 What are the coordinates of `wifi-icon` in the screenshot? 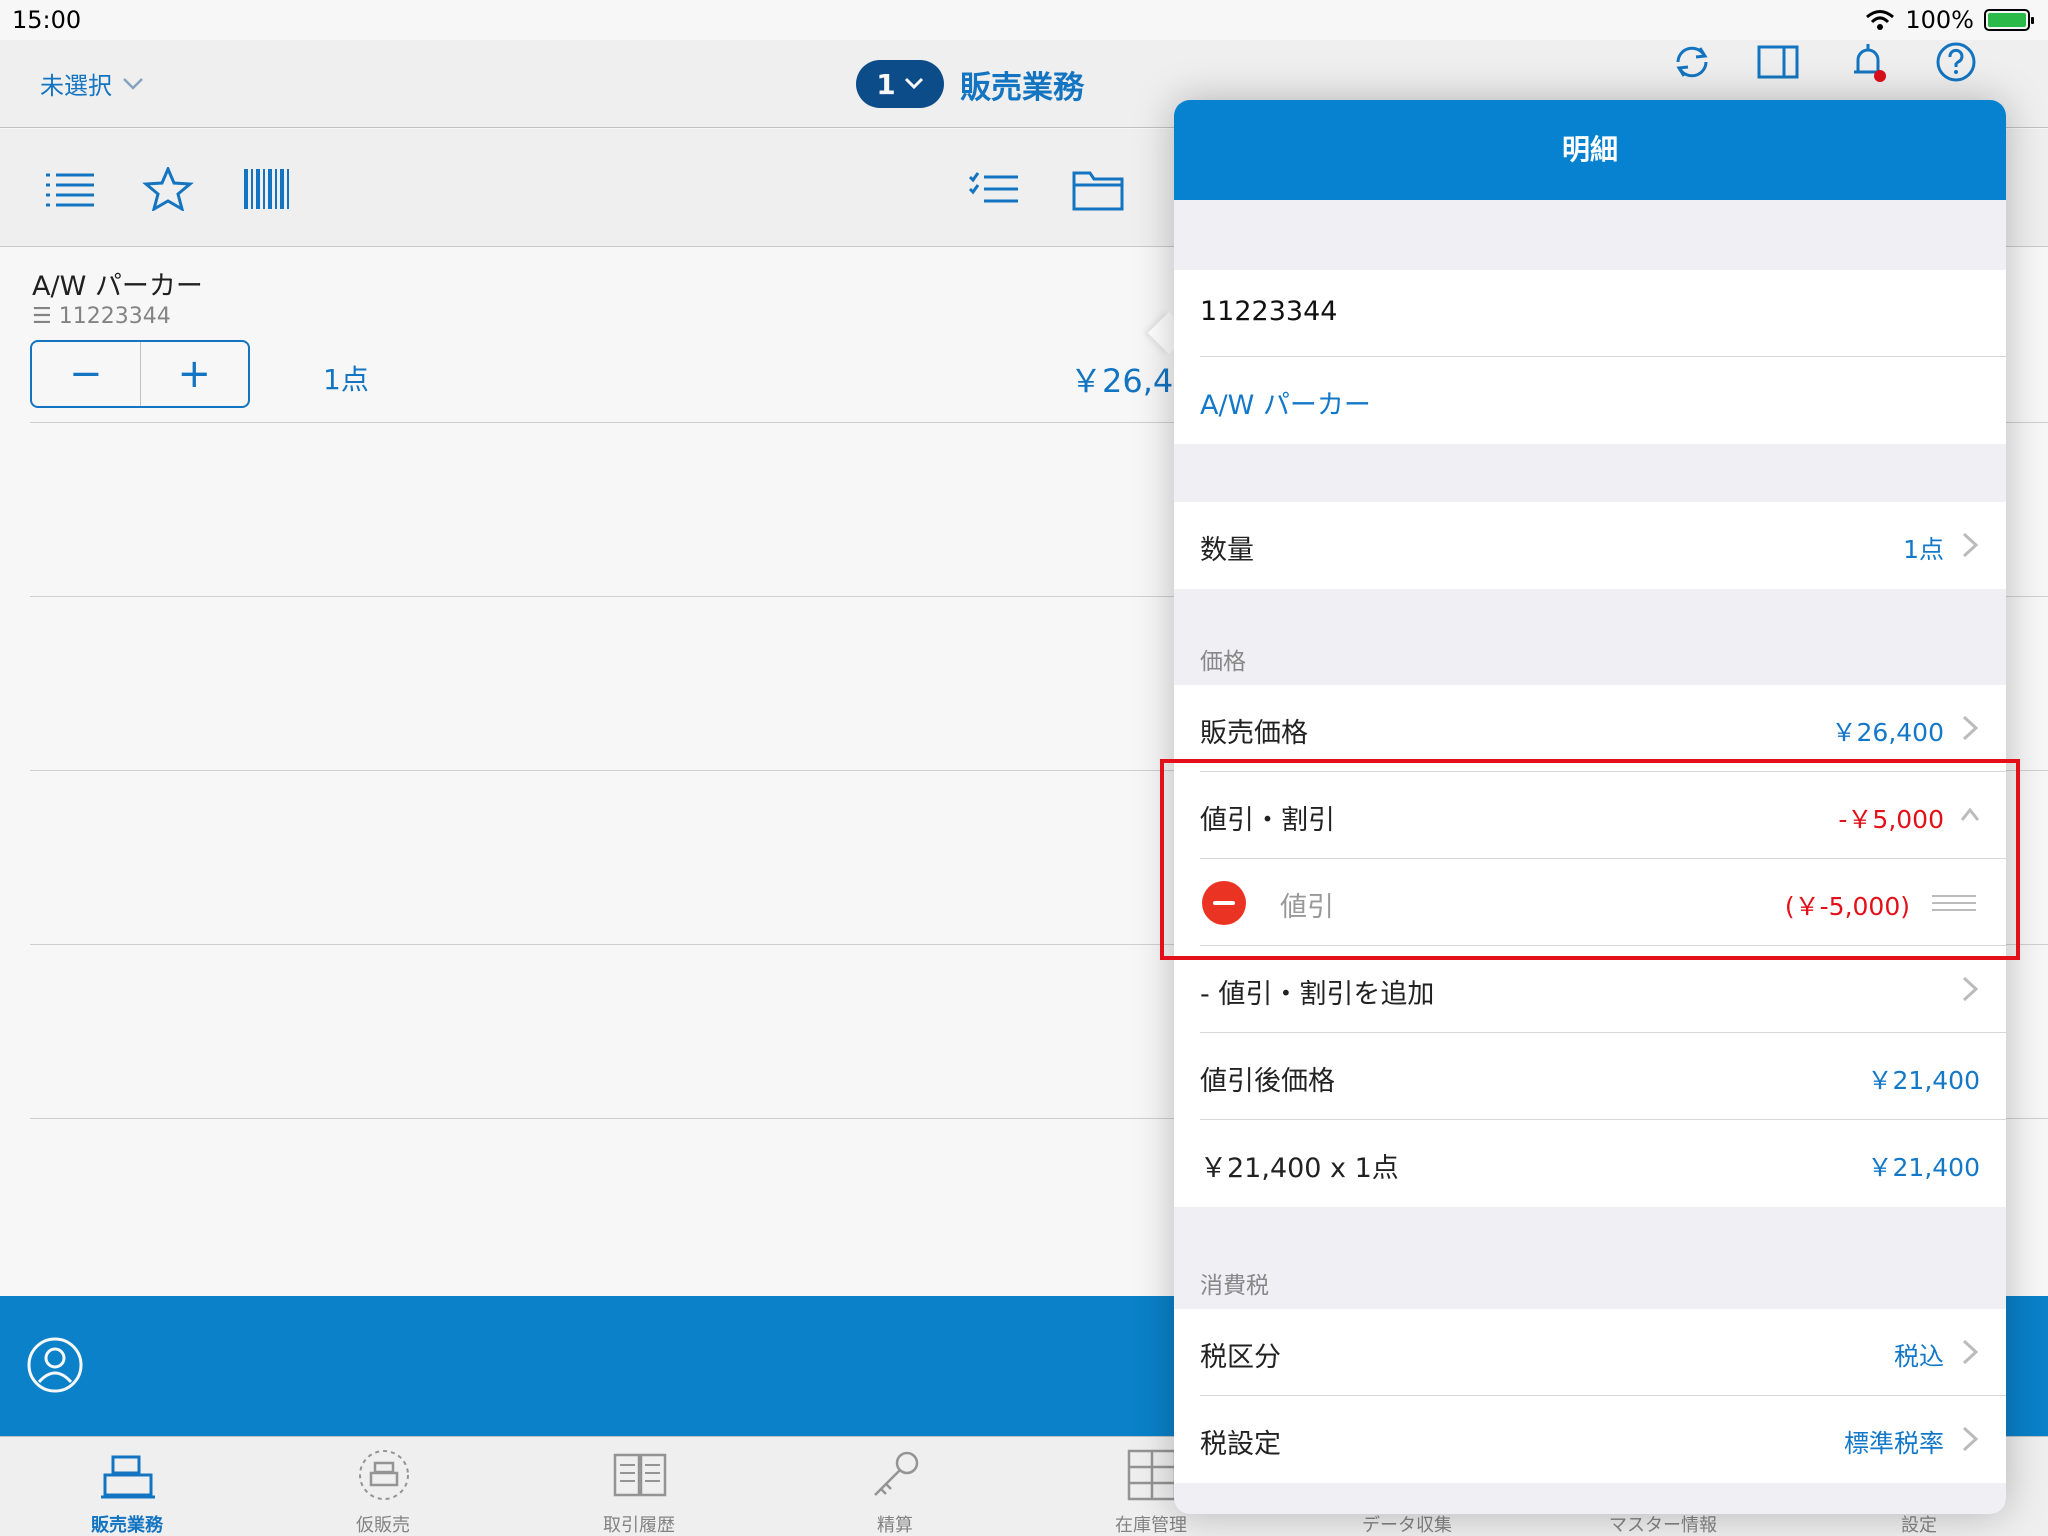 It's located at (1880, 20).